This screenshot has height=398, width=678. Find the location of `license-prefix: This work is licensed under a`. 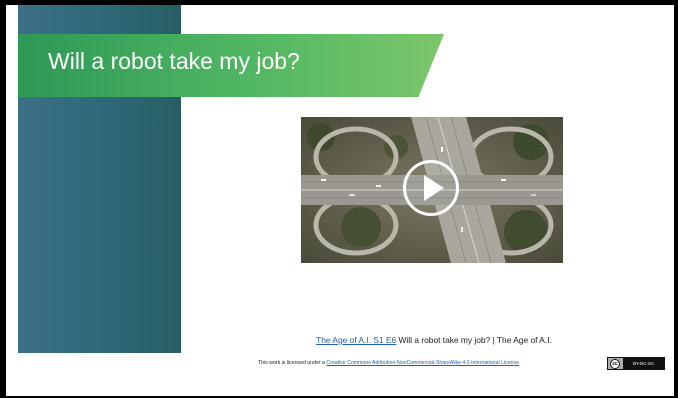

license-prefix: This work is licensed under a is located at coordinates (292, 363).